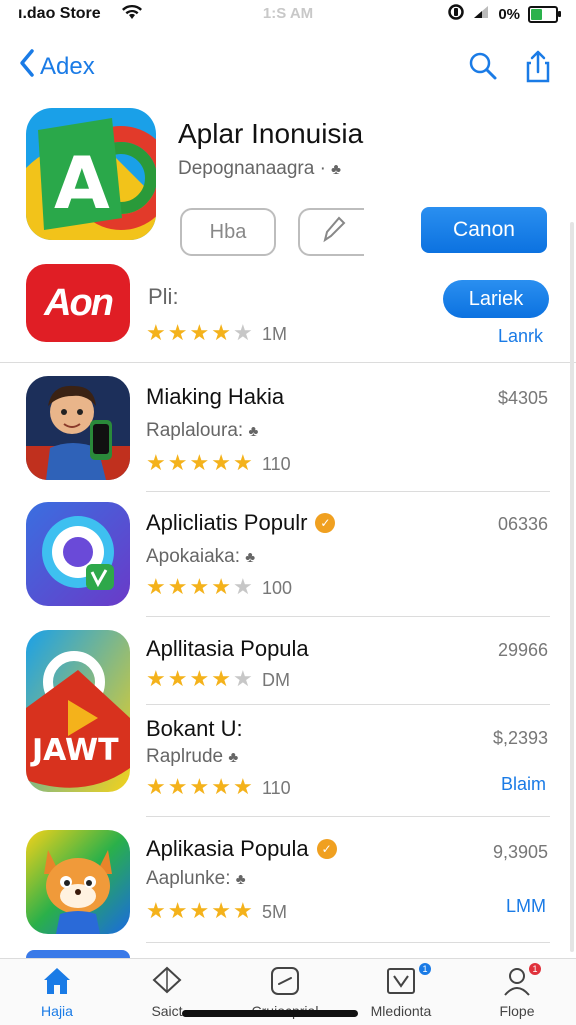  What do you see at coordinates (78, 428) in the screenshot?
I see `app-icon-boy` at bounding box center [78, 428].